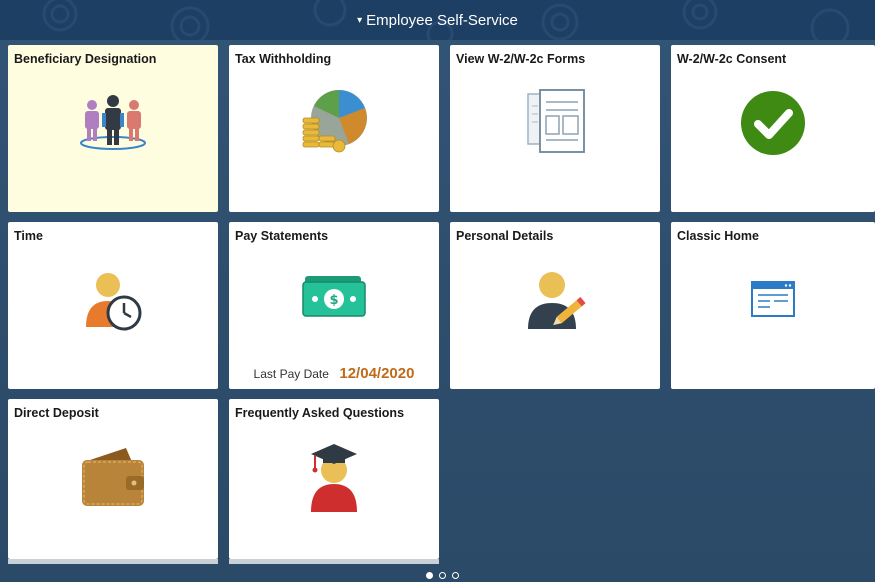 This screenshot has width=875, height=582. I want to click on last-pay-date-value: 12/04/2020, so click(377, 374).